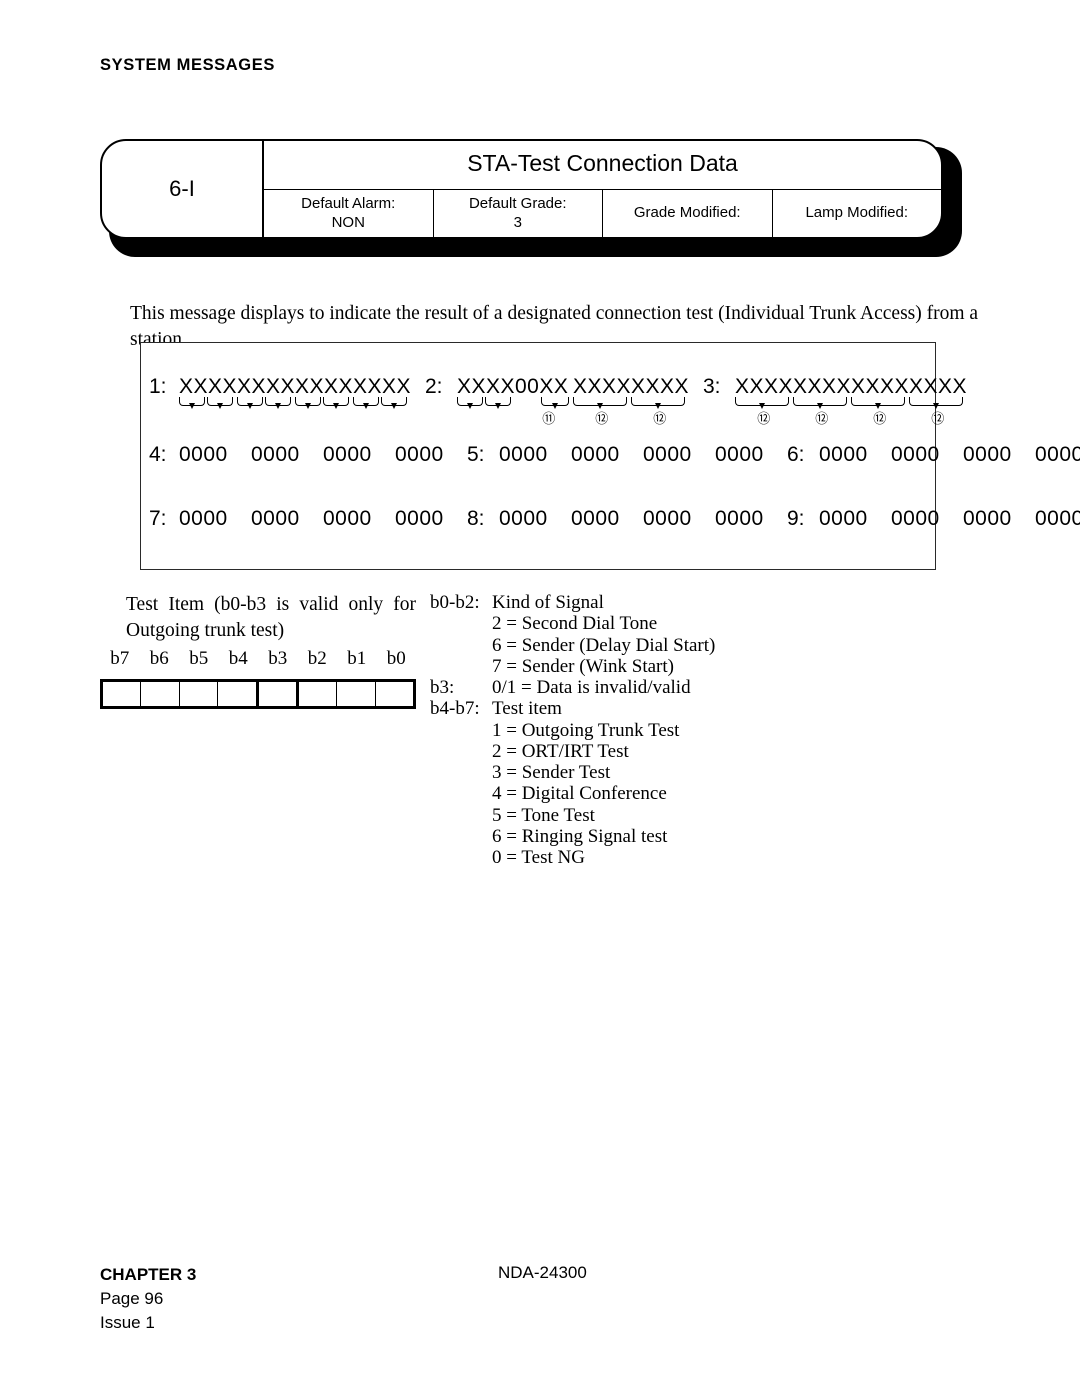  I want to click on bit-cell-b0, so click(394, 694).